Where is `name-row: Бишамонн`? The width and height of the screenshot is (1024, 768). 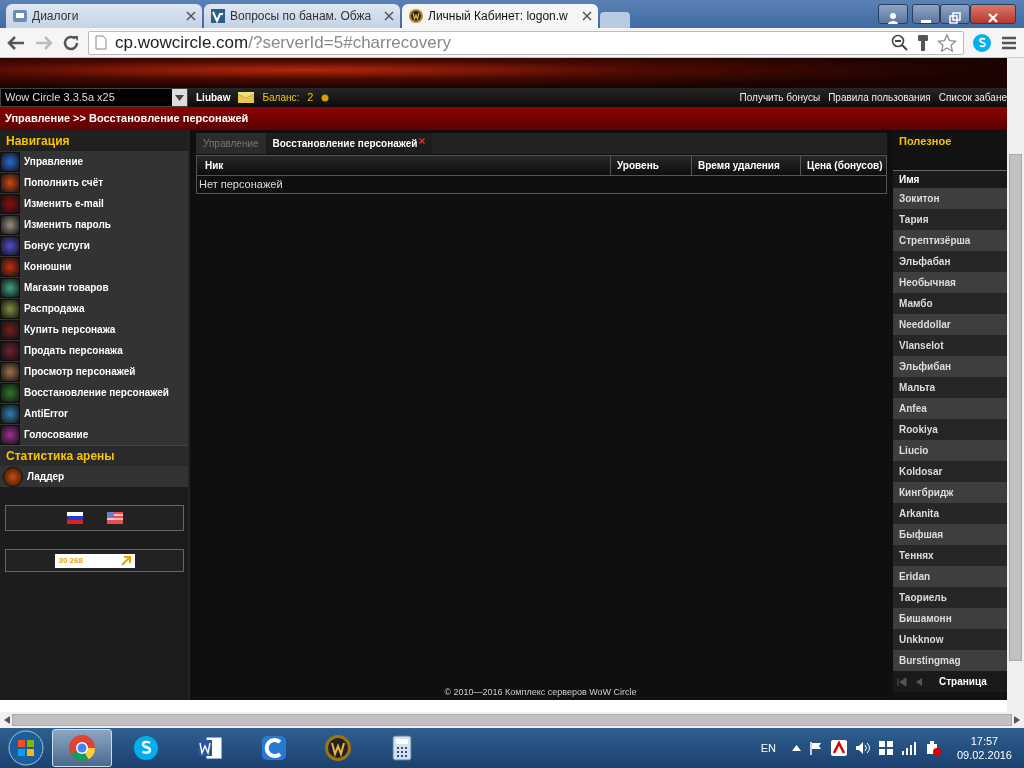
name-row: Бишамонн is located at coordinates (950, 618).